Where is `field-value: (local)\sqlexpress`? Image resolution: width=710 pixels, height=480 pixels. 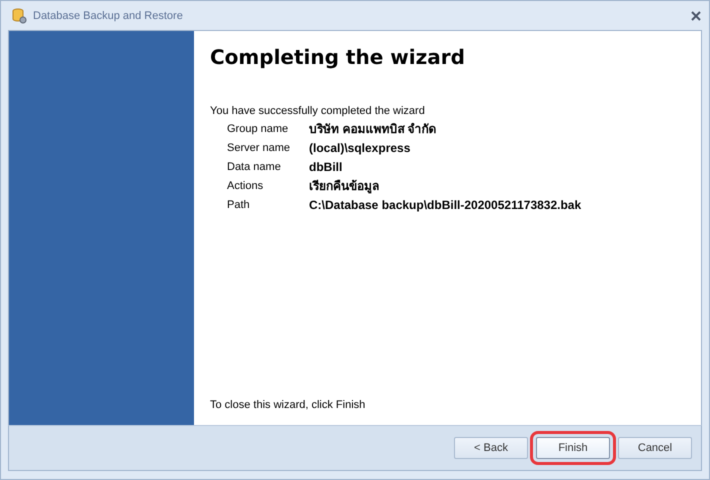
field-value: (local)\sqlexpress is located at coordinates (360, 148).